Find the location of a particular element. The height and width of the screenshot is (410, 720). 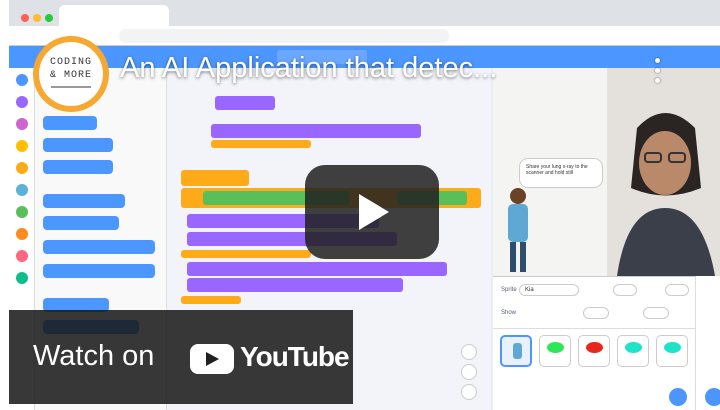

kebab-menu-icon is located at coordinates (657, 72).